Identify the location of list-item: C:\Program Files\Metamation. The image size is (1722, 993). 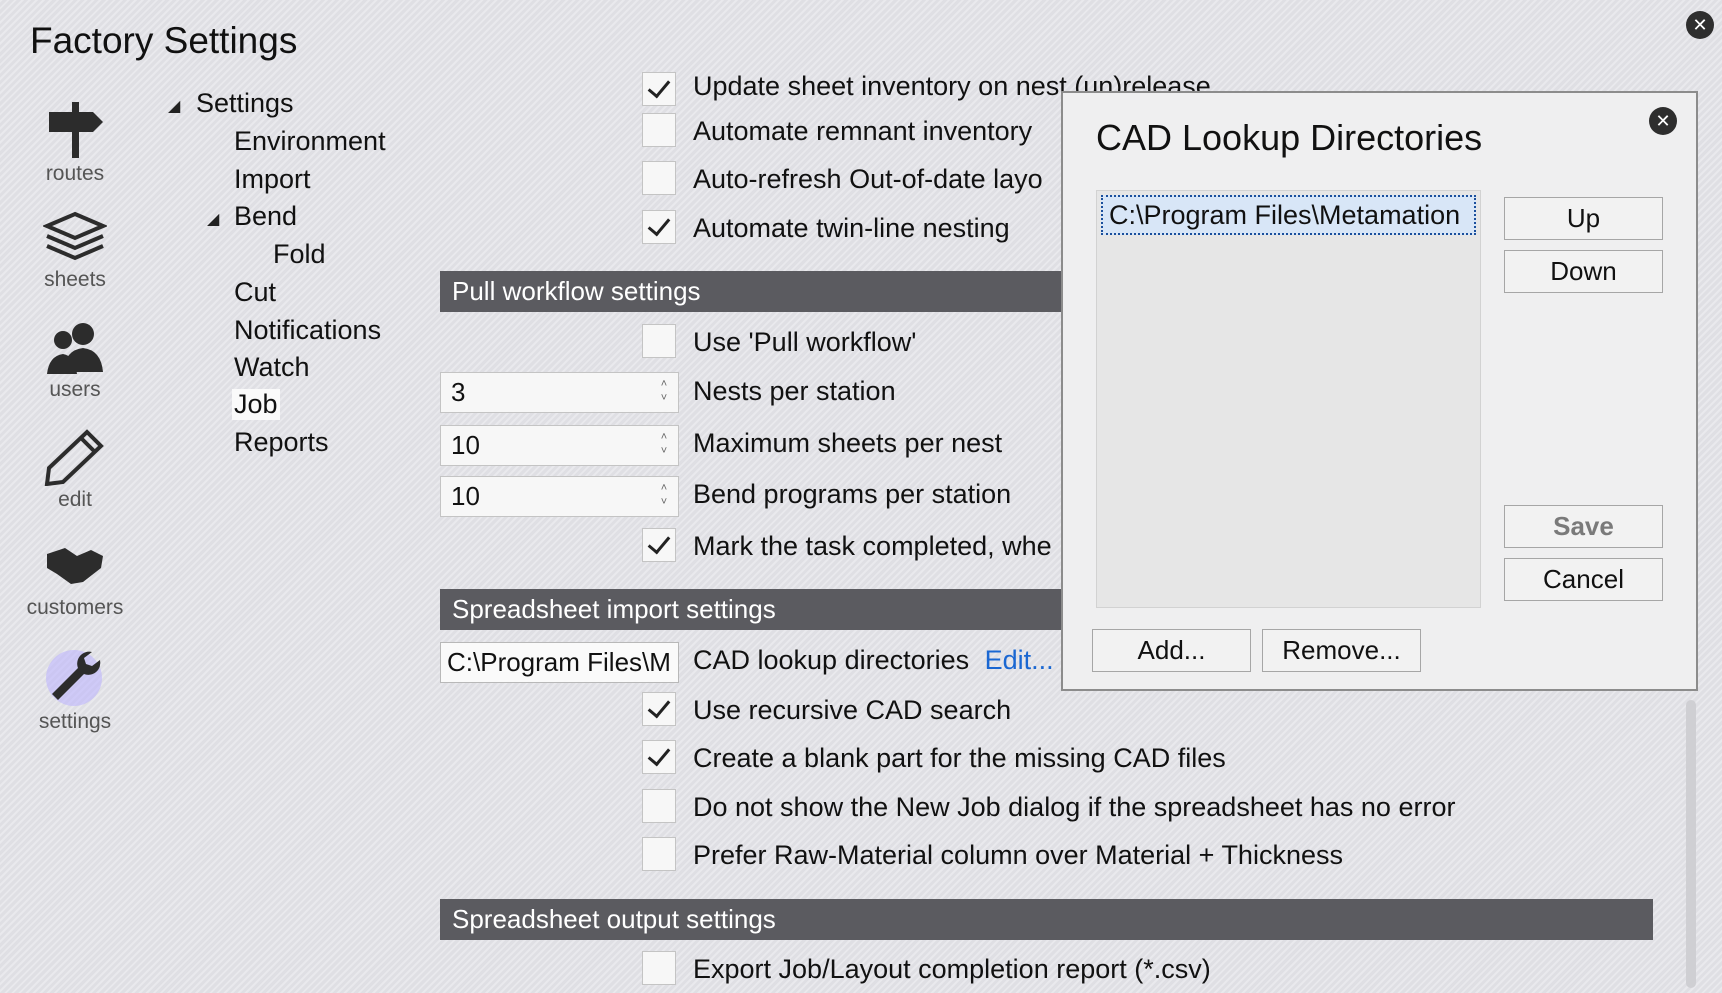
(1288, 215).